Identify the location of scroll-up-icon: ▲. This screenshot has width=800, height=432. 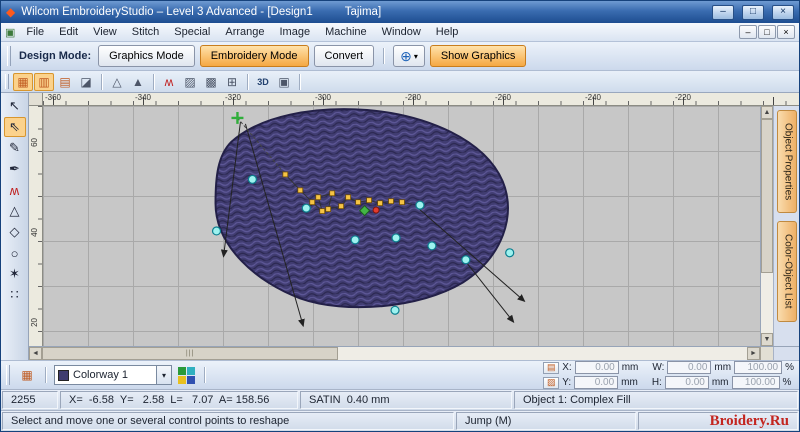
(767, 112).